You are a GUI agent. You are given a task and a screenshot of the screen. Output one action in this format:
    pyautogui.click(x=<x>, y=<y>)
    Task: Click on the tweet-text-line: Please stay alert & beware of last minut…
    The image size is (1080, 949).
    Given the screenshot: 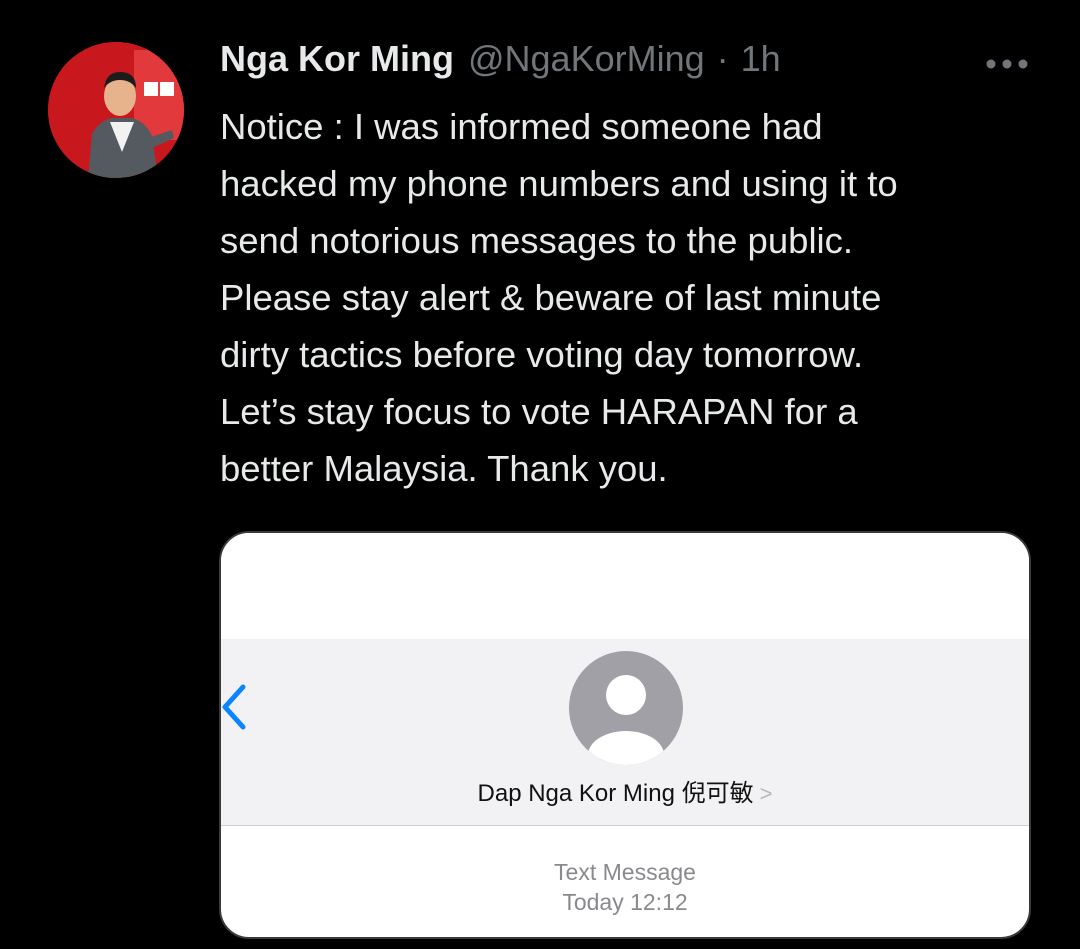 What is the action you would take?
    pyautogui.click(x=551, y=297)
    